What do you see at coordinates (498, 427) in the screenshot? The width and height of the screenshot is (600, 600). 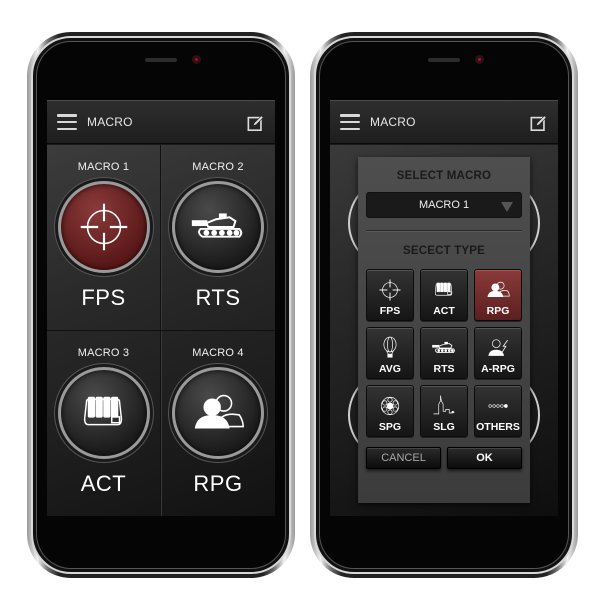 I see `type-label: OTHERS` at bounding box center [498, 427].